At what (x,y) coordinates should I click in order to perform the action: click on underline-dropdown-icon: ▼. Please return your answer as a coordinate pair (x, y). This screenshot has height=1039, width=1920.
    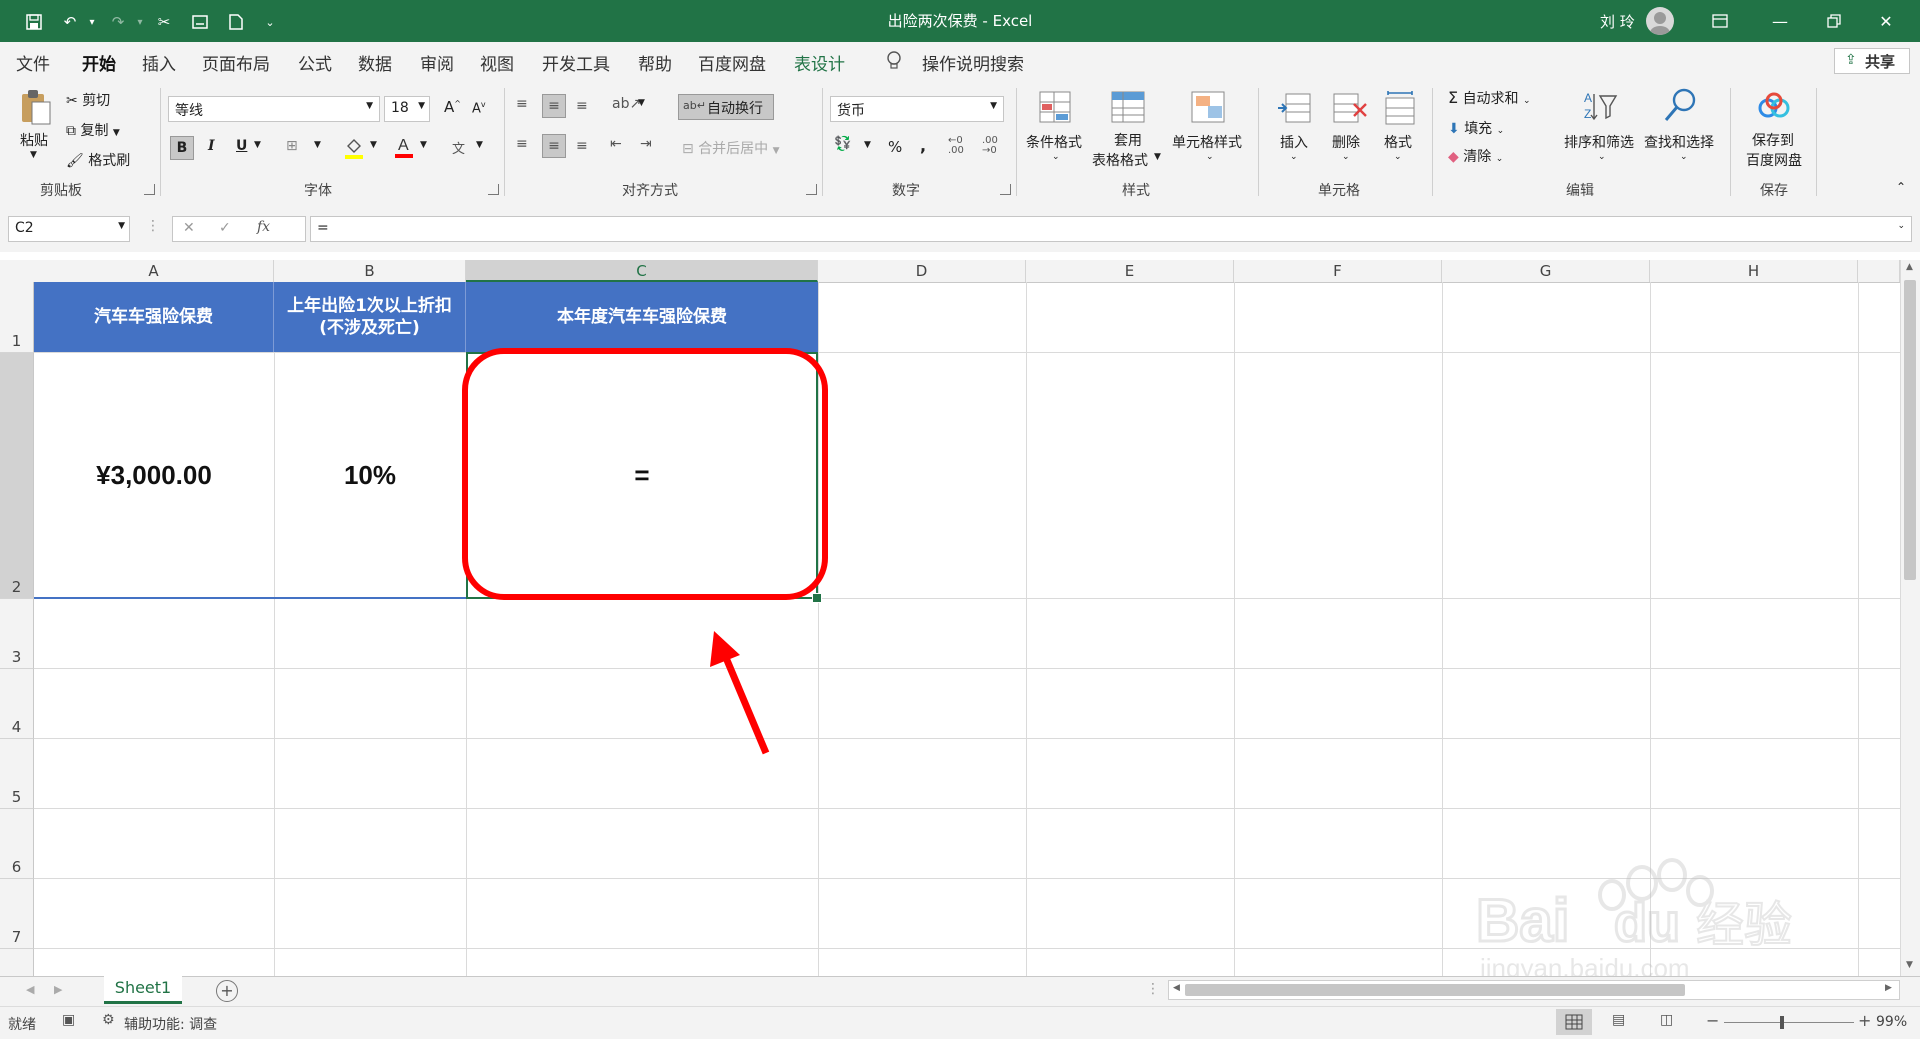
    Looking at the image, I should click on (257, 145).